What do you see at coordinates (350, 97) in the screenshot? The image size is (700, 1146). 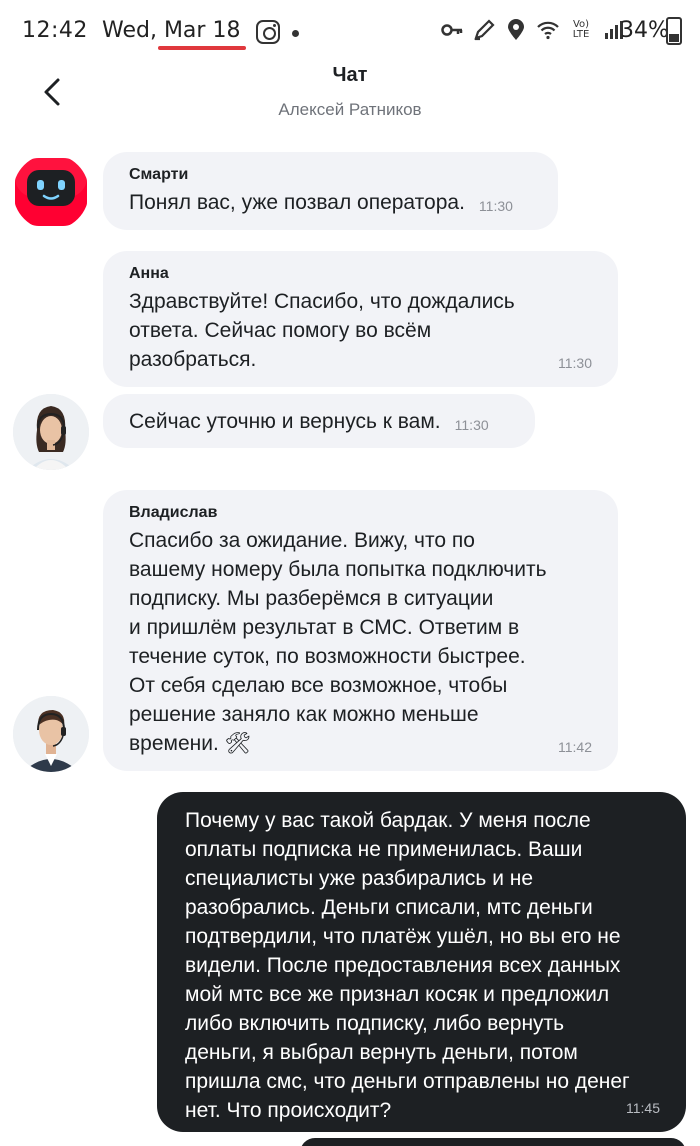 I see `chat-header: Чат Алексей Ратников` at bounding box center [350, 97].